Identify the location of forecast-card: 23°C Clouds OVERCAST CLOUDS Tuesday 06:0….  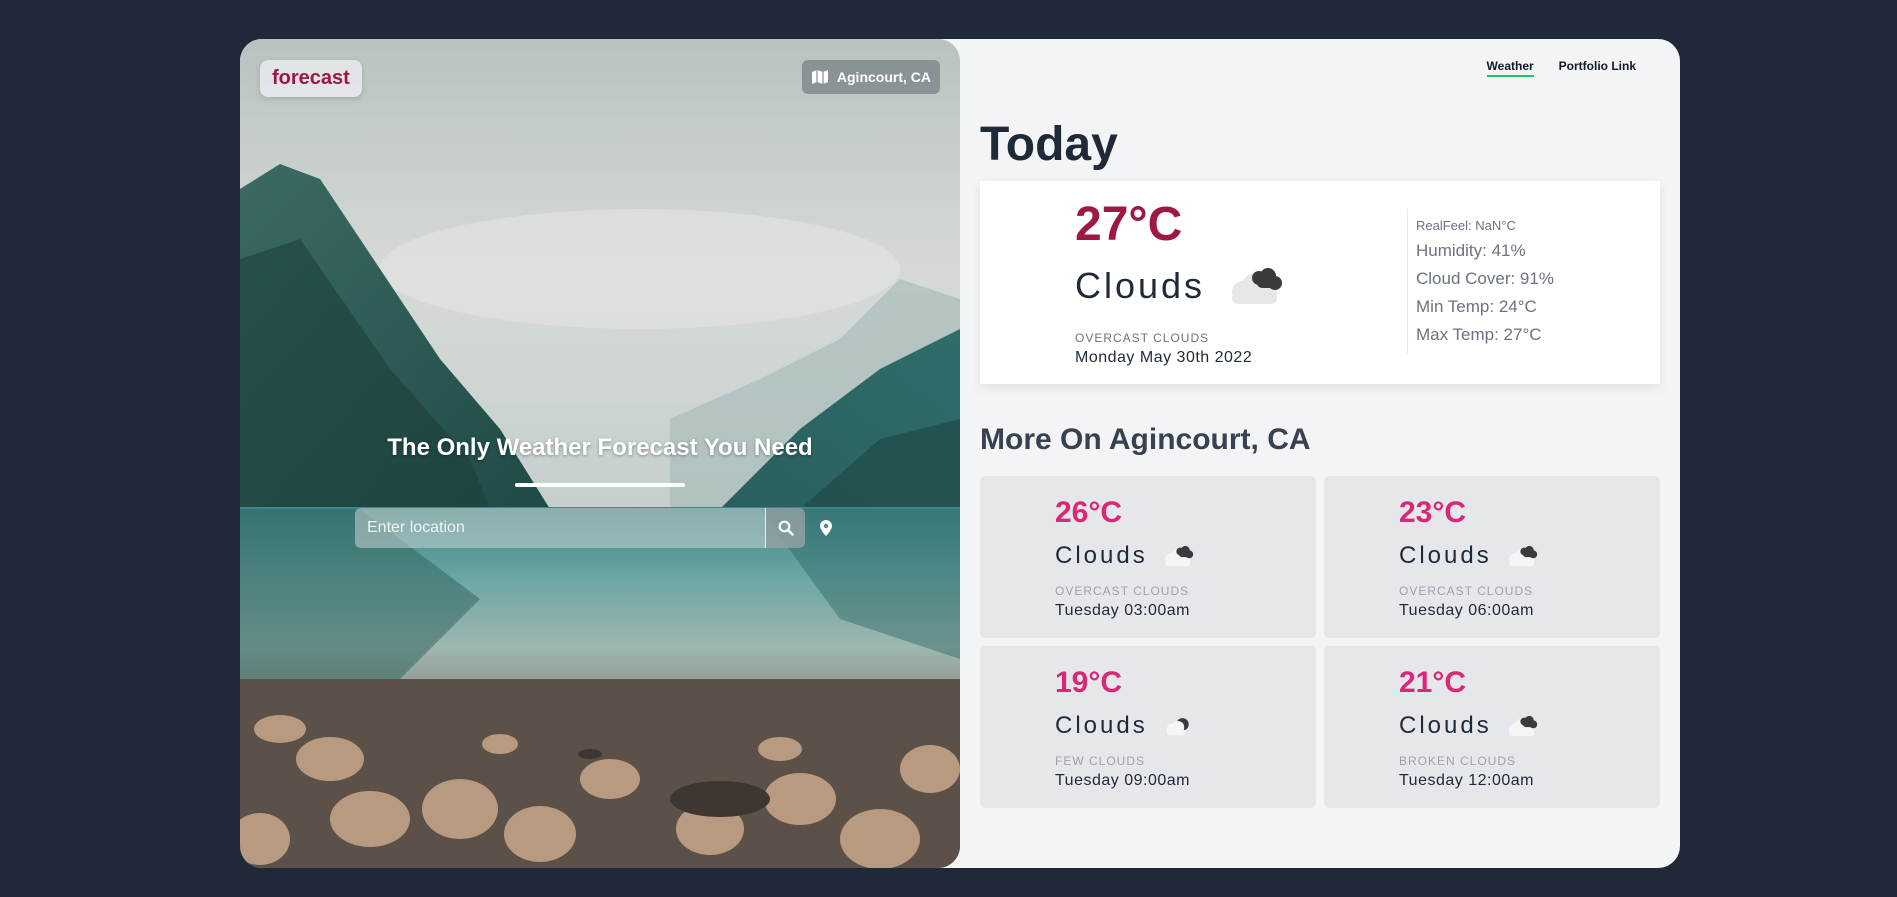
(1492, 557).